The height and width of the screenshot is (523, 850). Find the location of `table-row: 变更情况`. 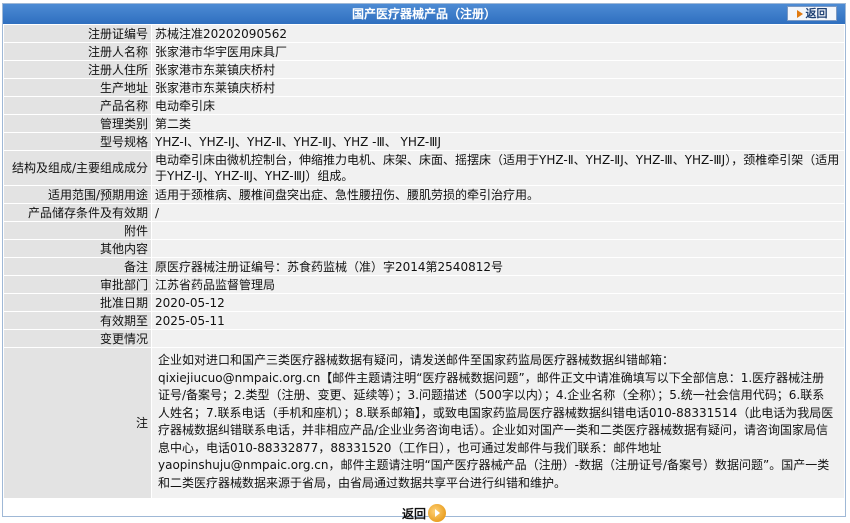

table-row: 变更情况 is located at coordinates (424, 338).